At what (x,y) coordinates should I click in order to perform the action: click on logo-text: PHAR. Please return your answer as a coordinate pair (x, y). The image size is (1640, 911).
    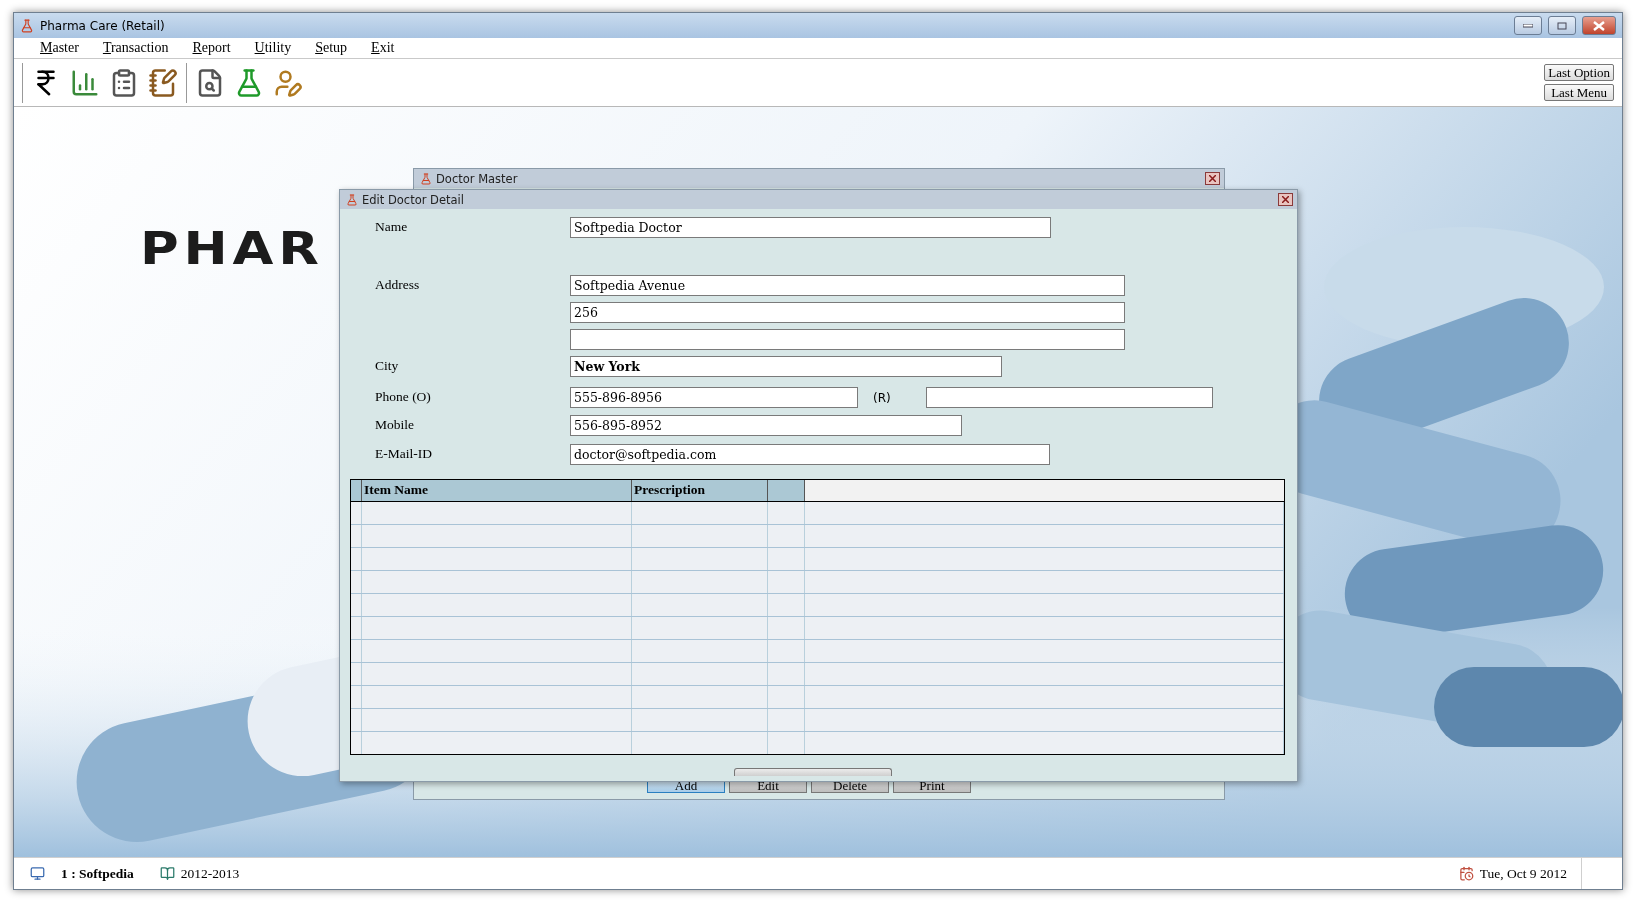
    Looking at the image, I should click on (232, 248).